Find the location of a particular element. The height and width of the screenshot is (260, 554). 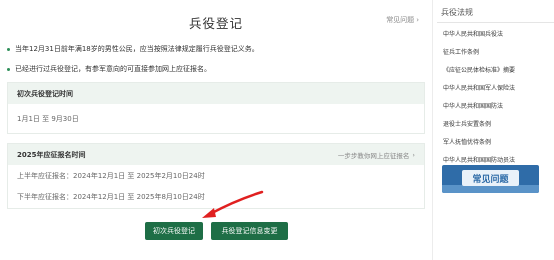

second-half-period: 下半年应征报名：2024年12月1日 至 2025年8月10日24时 is located at coordinates (111, 196).